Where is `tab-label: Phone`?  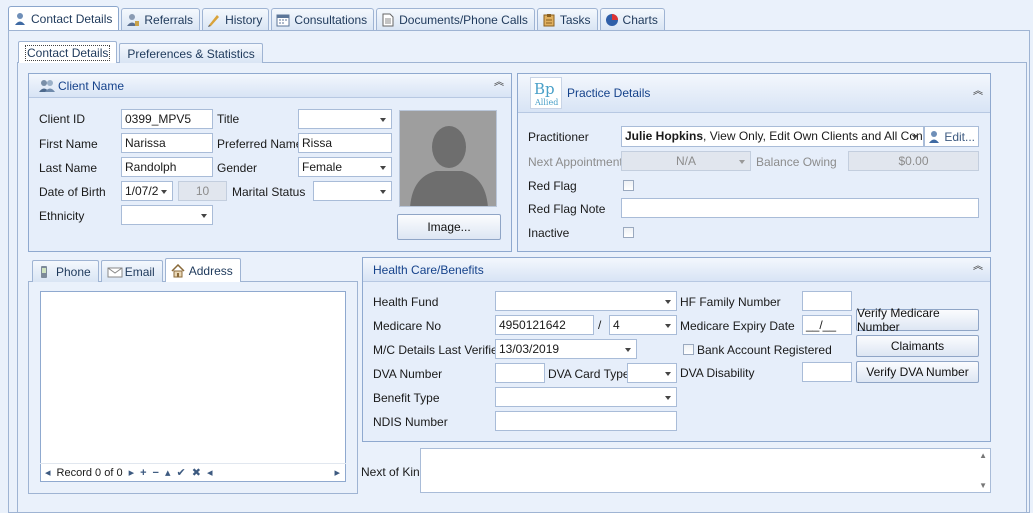
tab-label: Phone is located at coordinates (73, 271).